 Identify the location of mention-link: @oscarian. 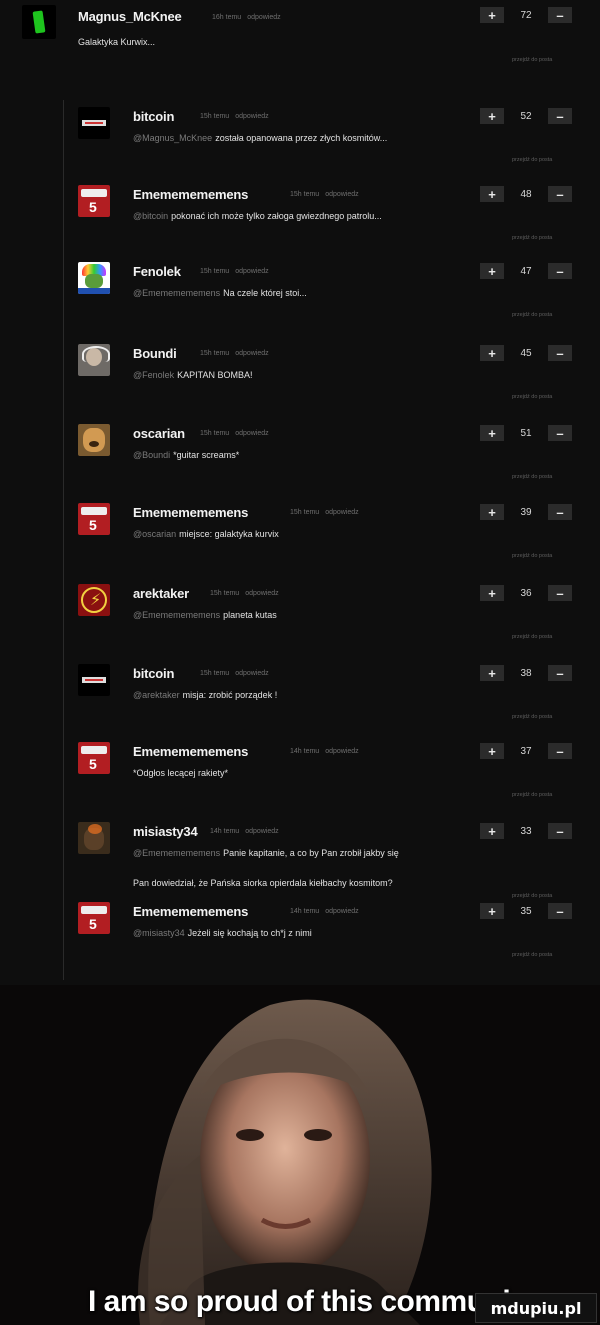
(154, 534).